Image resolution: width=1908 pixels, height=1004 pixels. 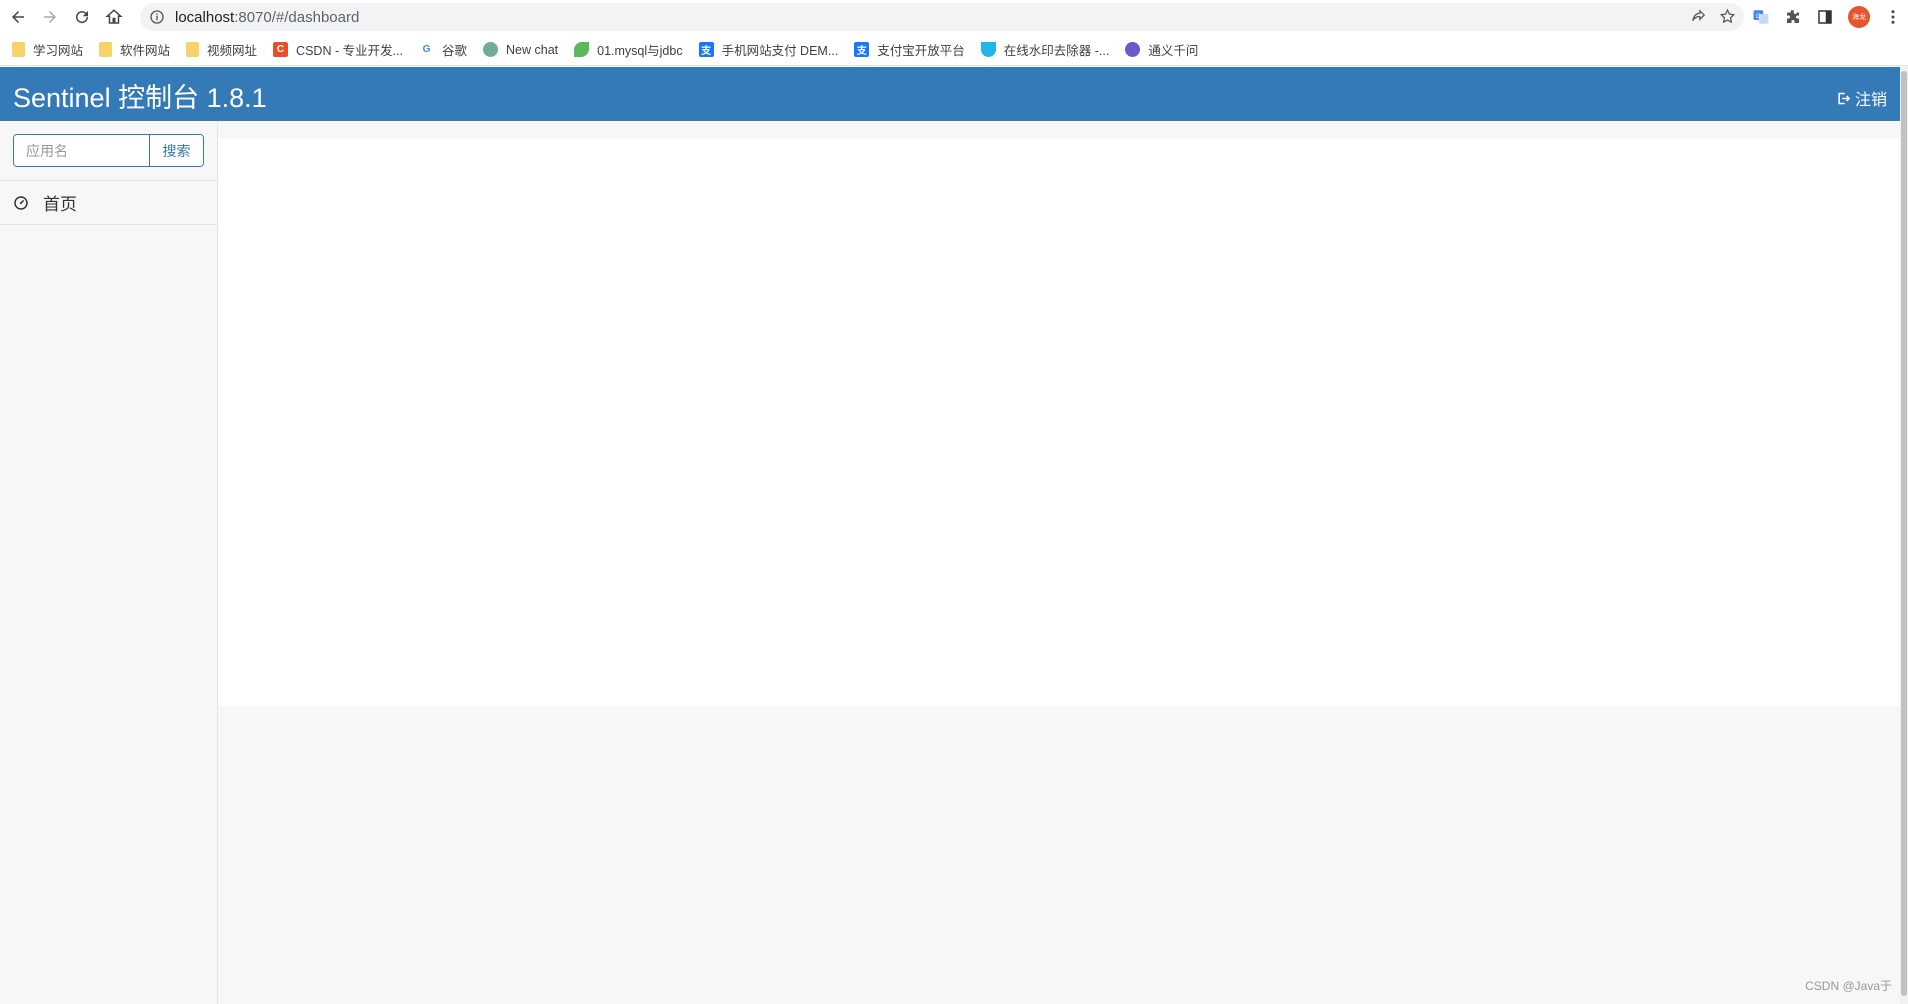 What do you see at coordinates (455, 51) in the screenshot?
I see `bookmark-label: 谷歌` at bounding box center [455, 51].